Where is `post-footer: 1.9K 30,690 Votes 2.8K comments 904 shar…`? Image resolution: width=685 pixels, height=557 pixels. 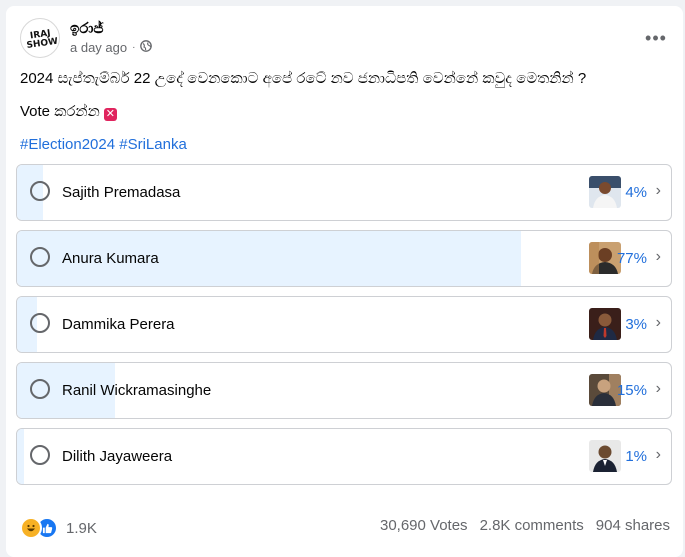
post-footer: 1.9K 30,690 Votes 2.8K comments 904 shar… is located at coordinates (345, 528).